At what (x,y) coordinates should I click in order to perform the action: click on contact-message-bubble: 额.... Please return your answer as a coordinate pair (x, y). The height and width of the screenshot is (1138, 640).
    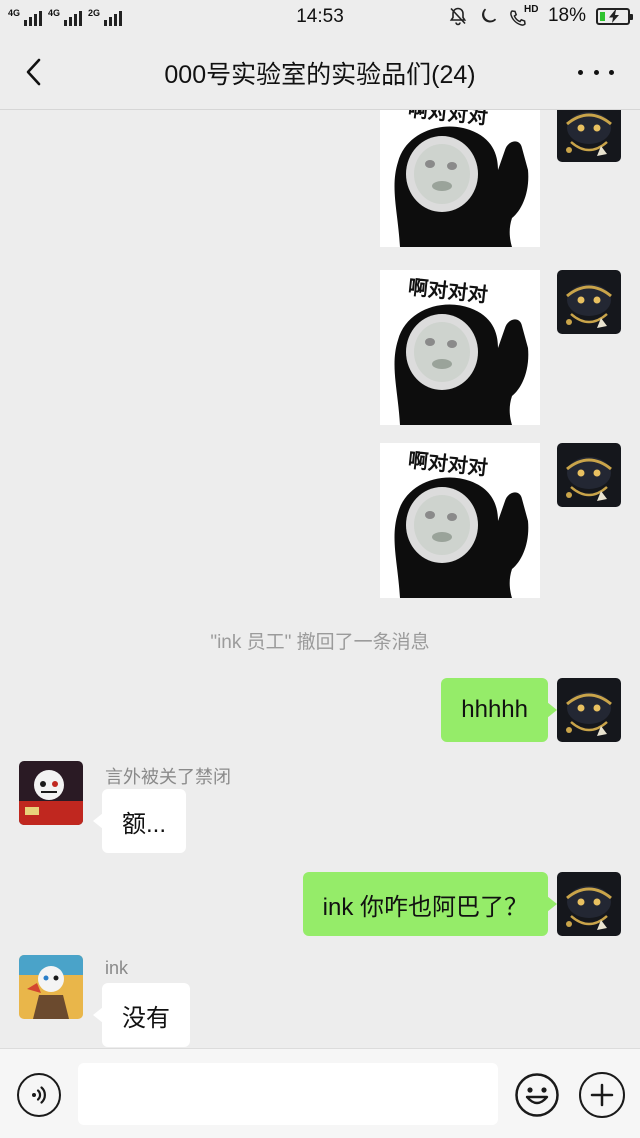
    Looking at the image, I should click on (139, 821).